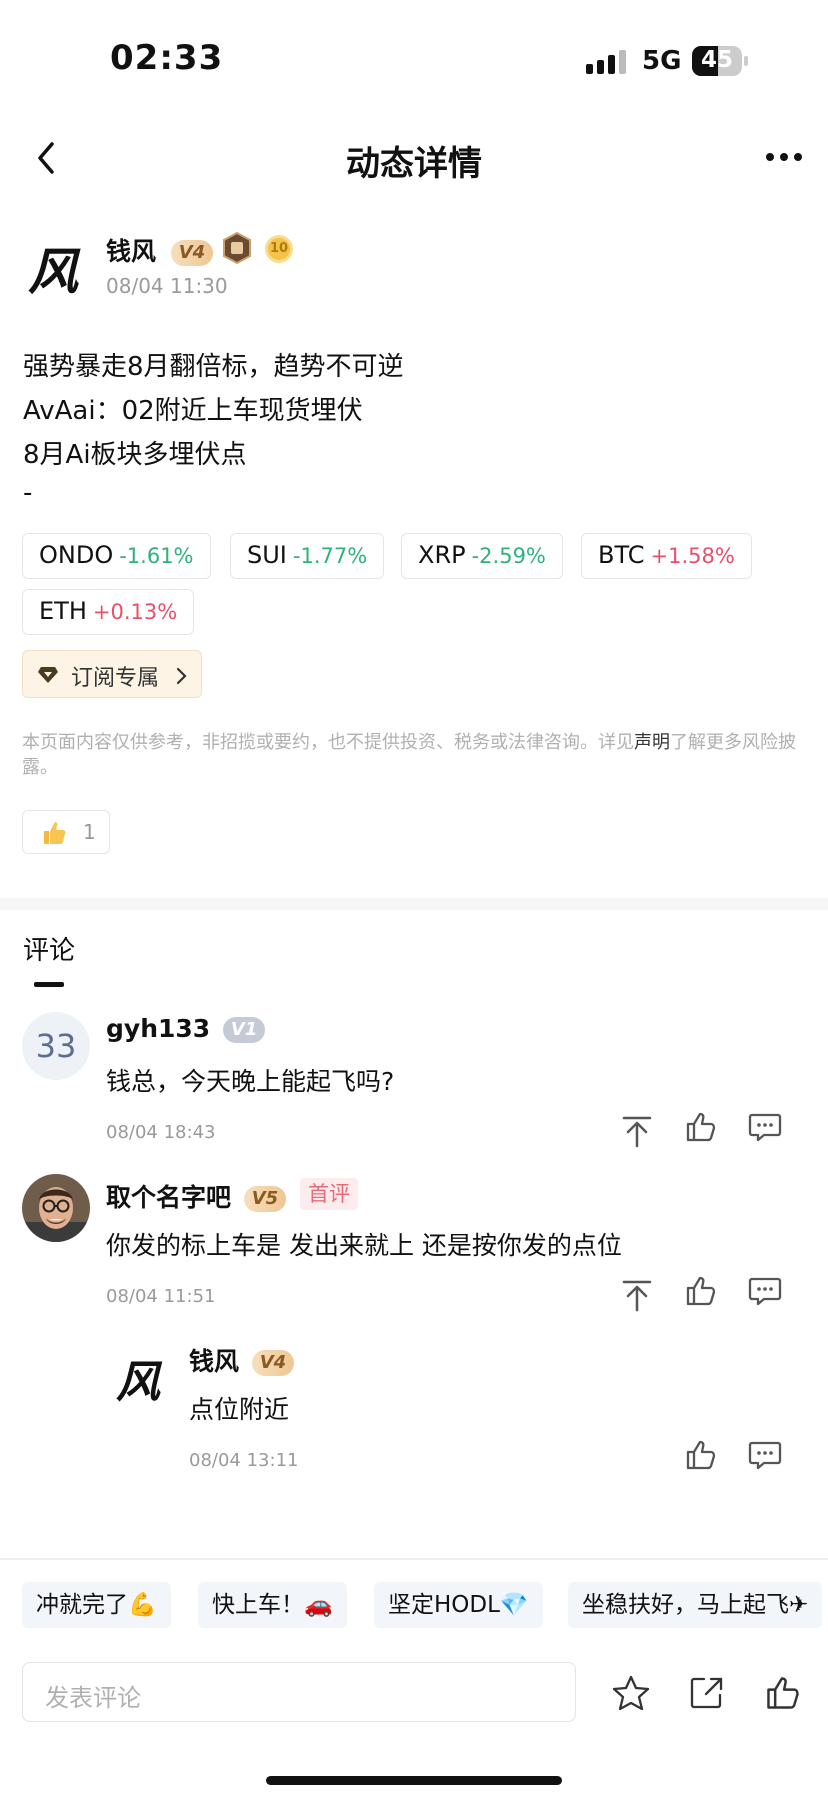 This screenshot has width=828, height=1800. I want to click on ticker-chip: XRP -2.59%, so click(482, 556).